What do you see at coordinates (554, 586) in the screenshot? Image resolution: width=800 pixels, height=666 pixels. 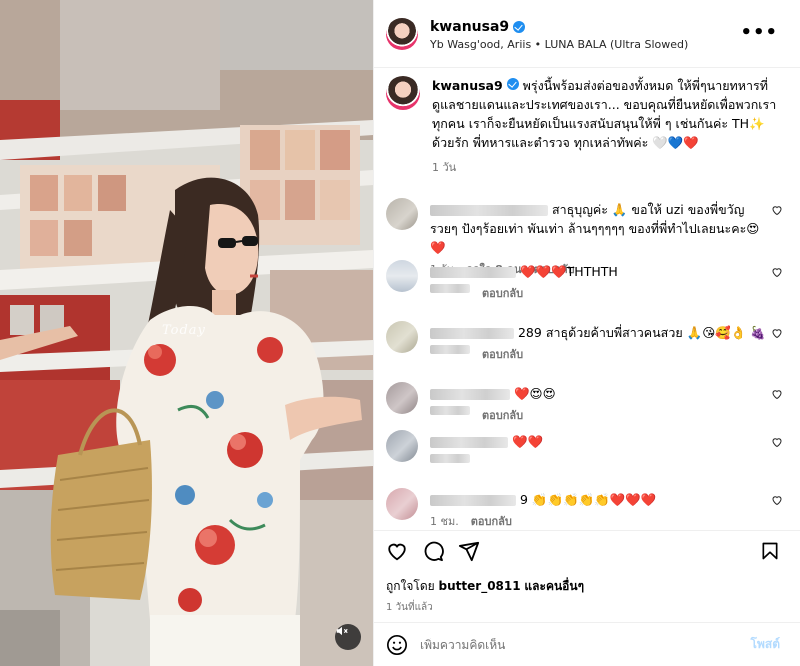 I see `liked-by-others: และคนอื่นๆ` at bounding box center [554, 586].